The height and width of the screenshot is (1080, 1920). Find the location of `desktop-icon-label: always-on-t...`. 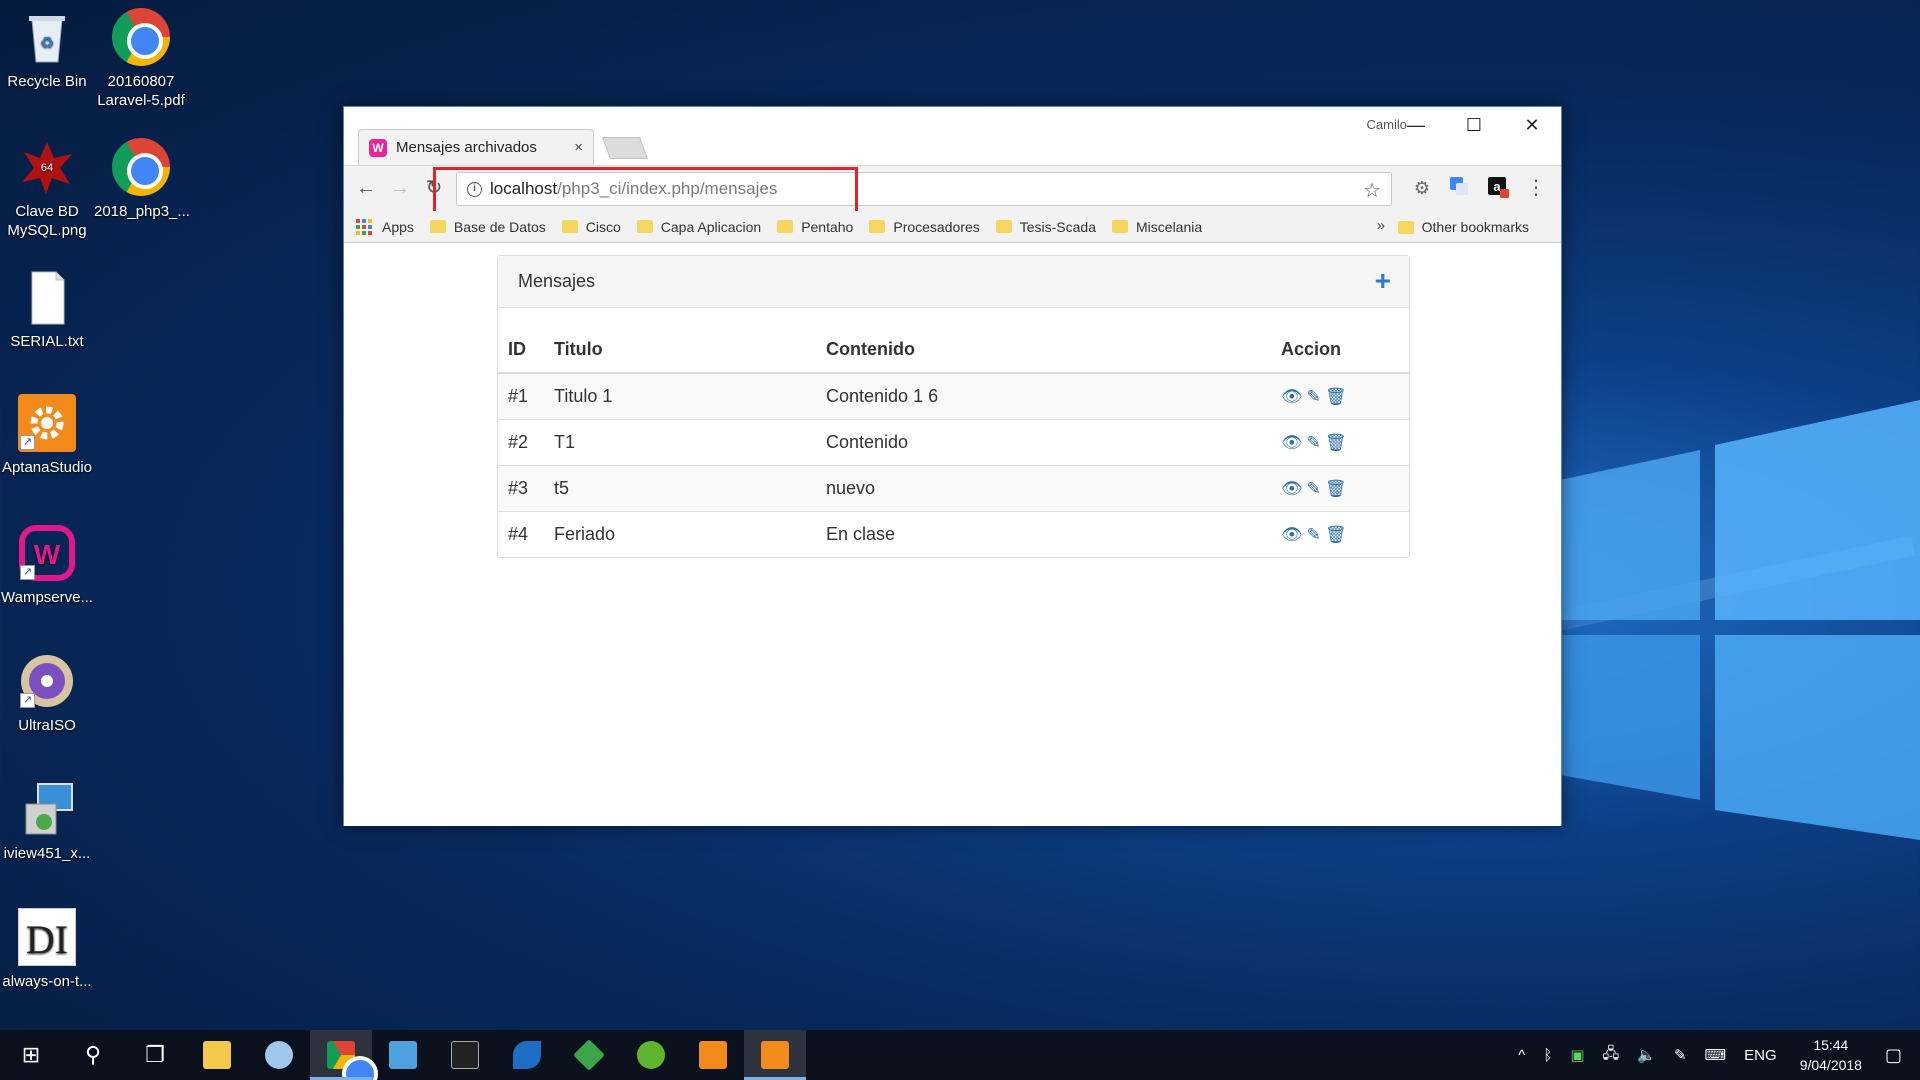

desktop-icon-label: always-on-t... is located at coordinates (47, 981).